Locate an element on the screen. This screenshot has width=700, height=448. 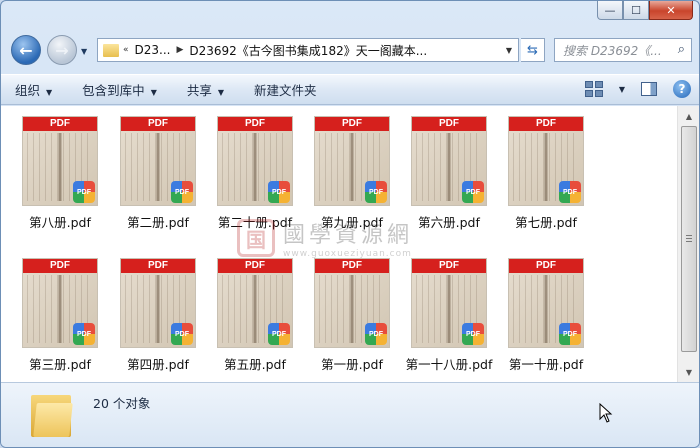
file-name: 第三册.pdf is located at coordinates (60, 364).